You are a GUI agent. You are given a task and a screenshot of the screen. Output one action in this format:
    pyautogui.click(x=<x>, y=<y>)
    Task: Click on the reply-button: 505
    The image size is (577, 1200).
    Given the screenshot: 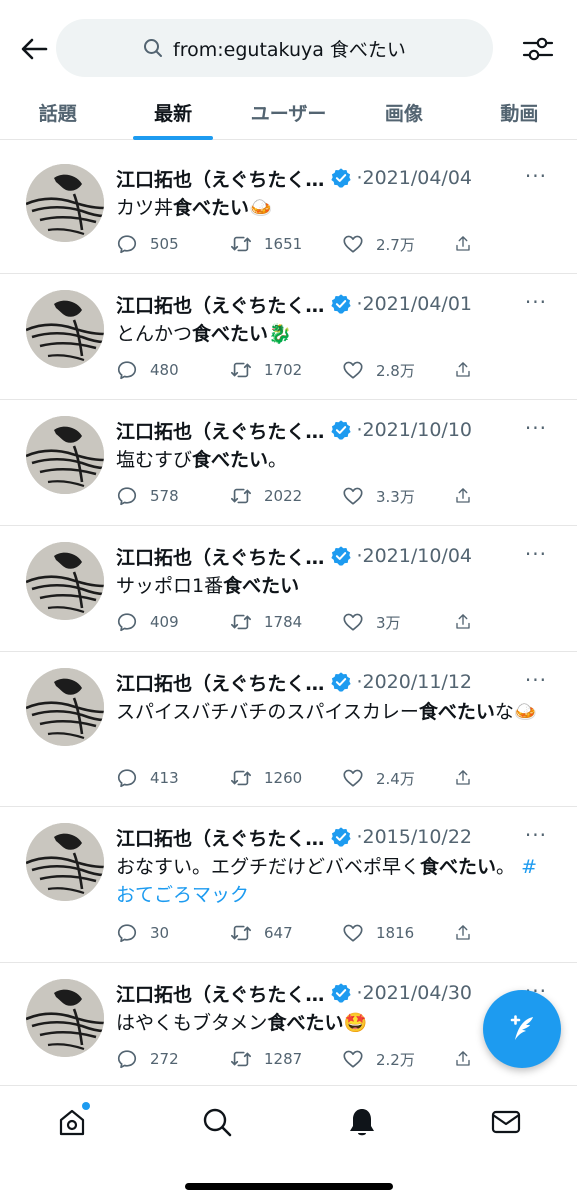 What is the action you would take?
    pyautogui.click(x=173, y=244)
    